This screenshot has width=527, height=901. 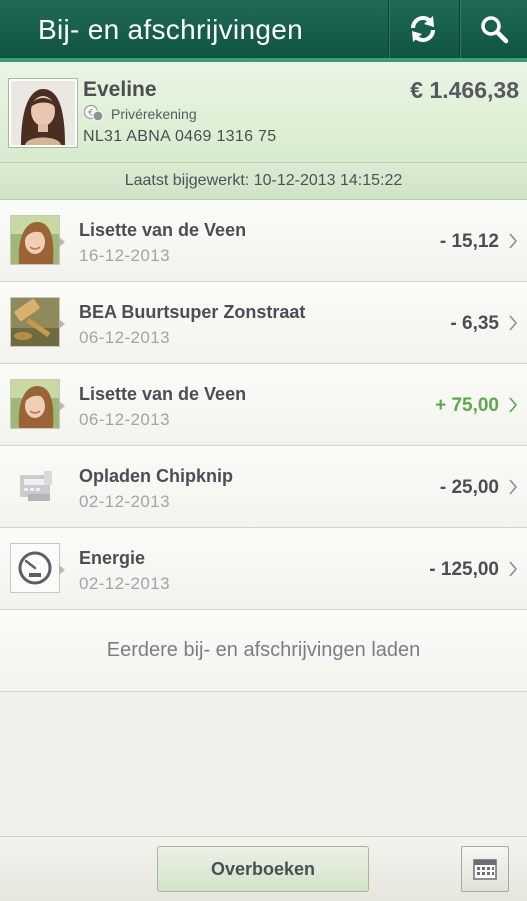 What do you see at coordinates (263, 569) in the screenshot?
I see `transaction-row: Energie 02-12-2013 - 125,00` at bounding box center [263, 569].